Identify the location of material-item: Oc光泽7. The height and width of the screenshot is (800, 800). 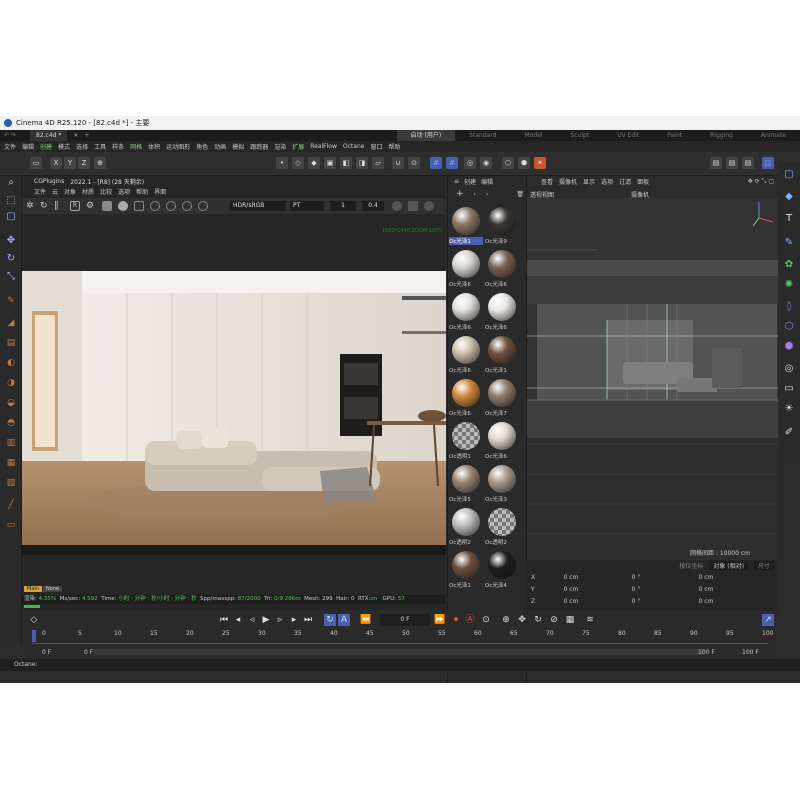
(502, 398).